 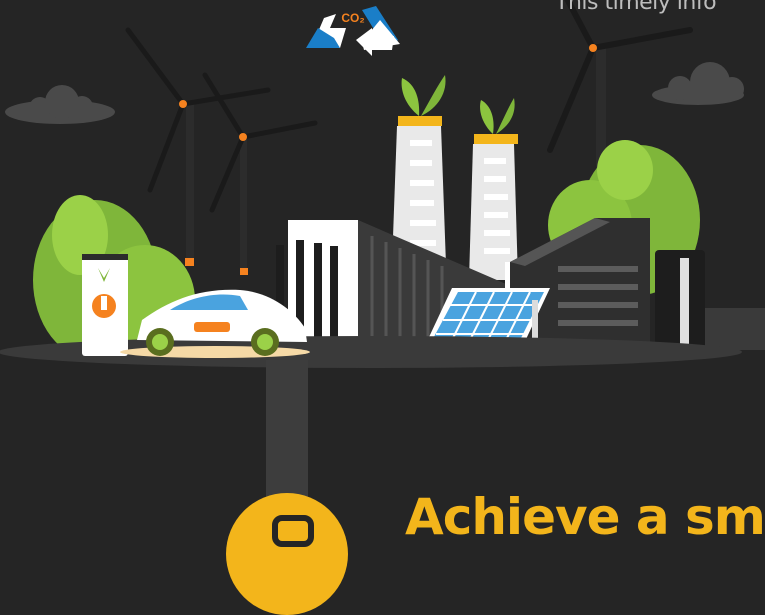 What do you see at coordinates (585, 517) in the screenshot?
I see `section-headline: Achieve a sm` at bounding box center [585, 517].